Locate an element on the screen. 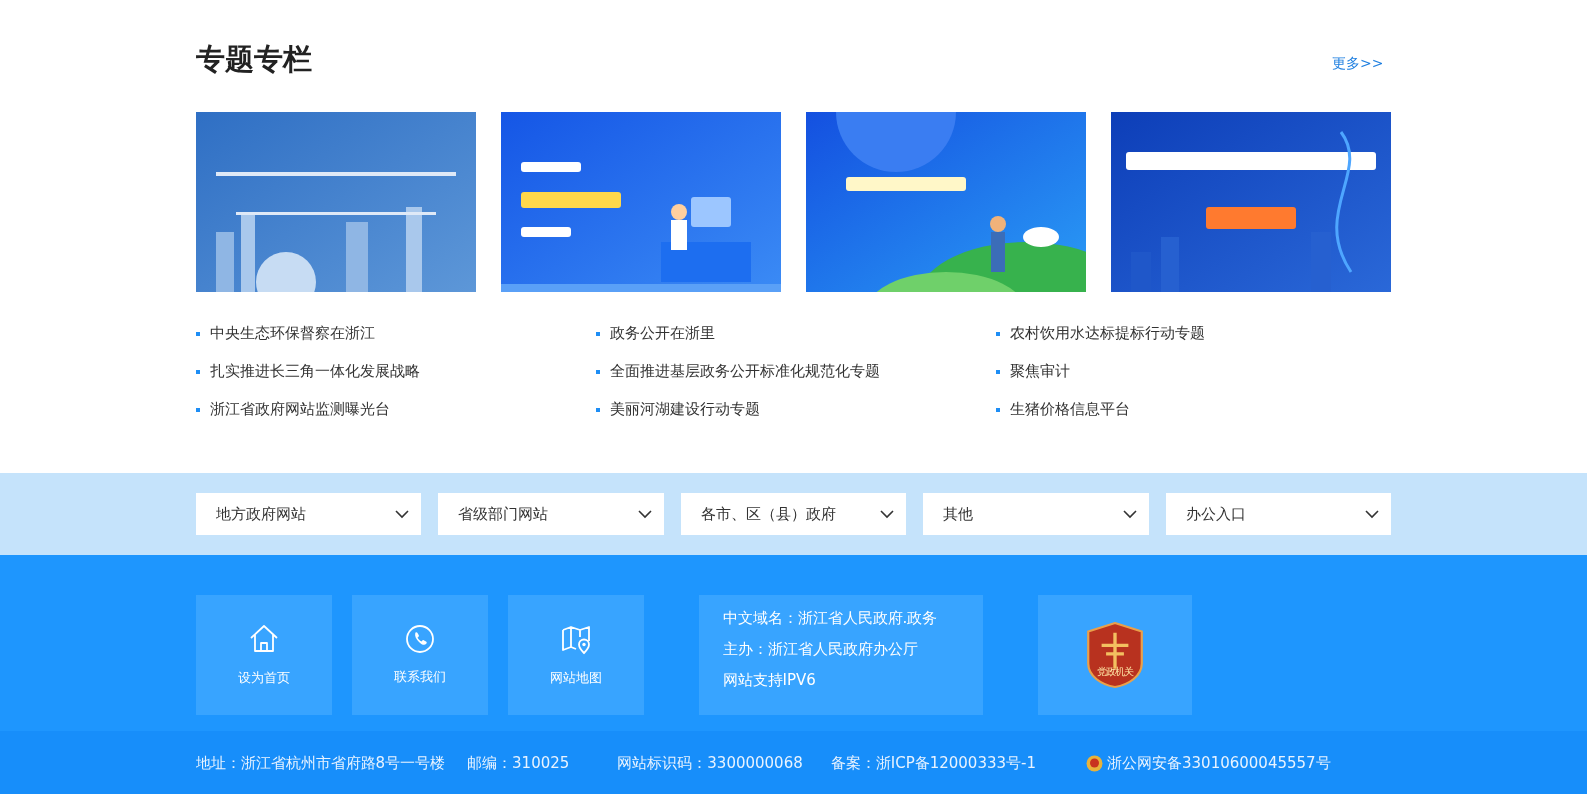  topic-link: 政务公开在浙里 is located at coordinates (662, 333).